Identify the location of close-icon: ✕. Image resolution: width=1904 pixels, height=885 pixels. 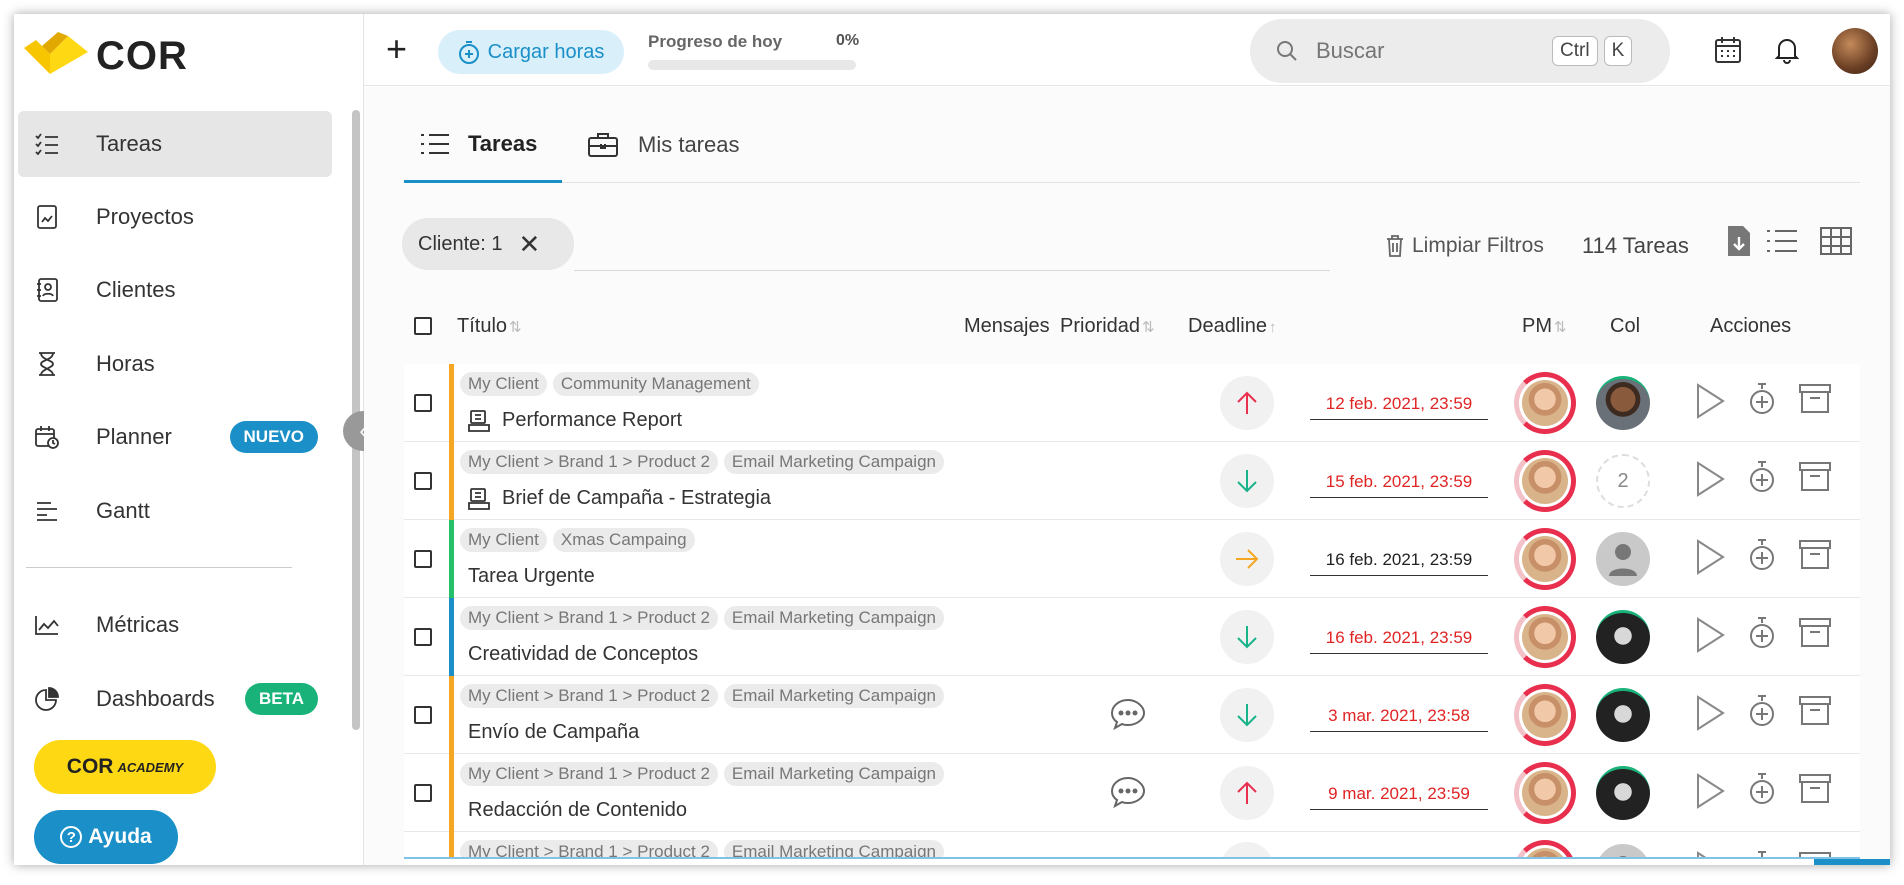
(530, 244).